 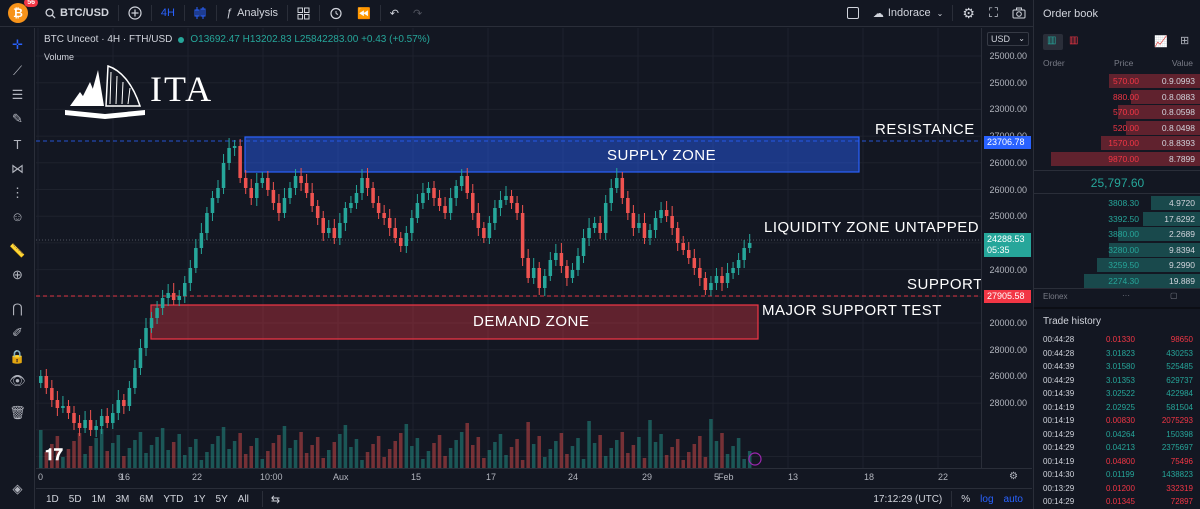 I want to click on bid-row: 2274.30 19.889, so click(x=1117, y=281).